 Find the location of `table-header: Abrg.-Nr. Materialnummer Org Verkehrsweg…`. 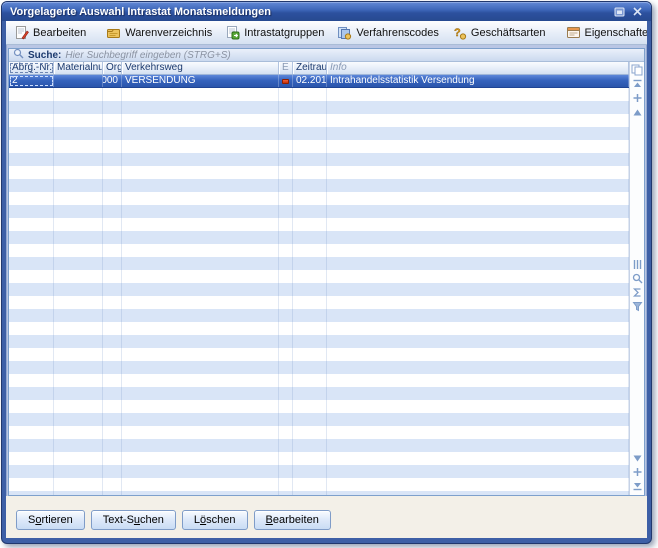

table-header: Abrg.-Nr. Materialnummer Org Verkehrsweg… is located at coordinates (319, 68).